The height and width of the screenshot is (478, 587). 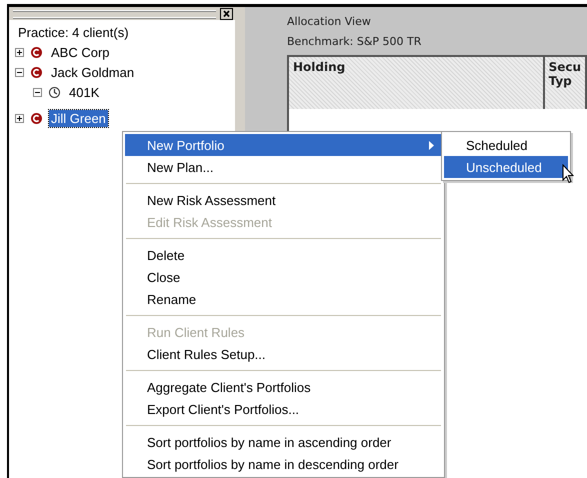 What do you see at coordinates (565, 83) in the screenshot?
I see `column-header: Secu Typ` at bounding box center [565, 83].